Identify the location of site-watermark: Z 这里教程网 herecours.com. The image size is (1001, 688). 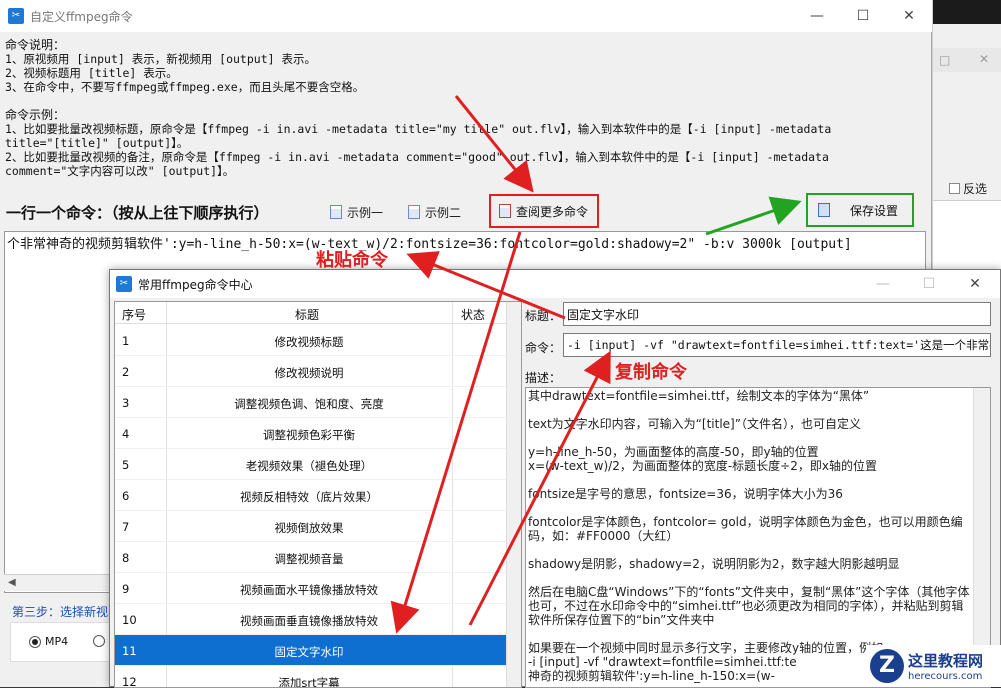
(933, 666).